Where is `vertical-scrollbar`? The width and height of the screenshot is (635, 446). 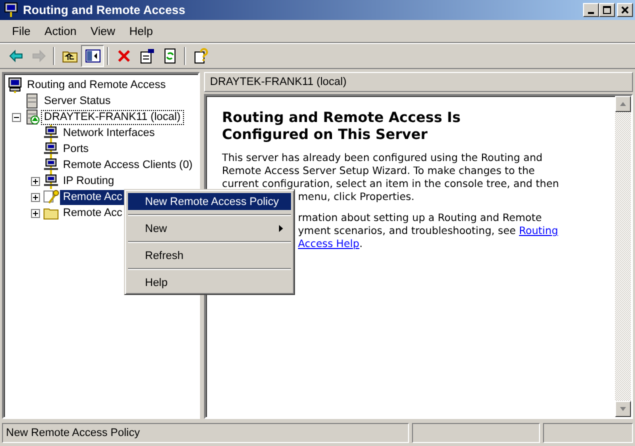 vertical-scrollbar is located at coordinates (623, 256).